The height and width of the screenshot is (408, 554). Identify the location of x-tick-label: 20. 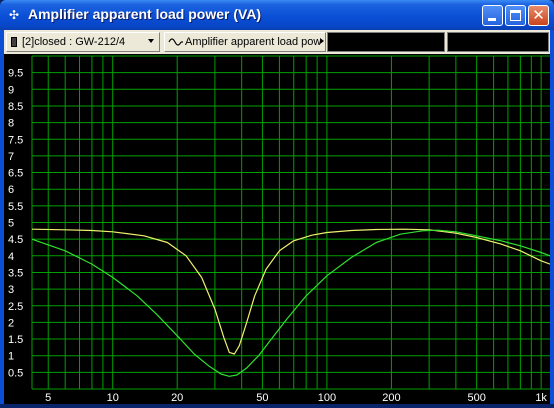
(177, 398).